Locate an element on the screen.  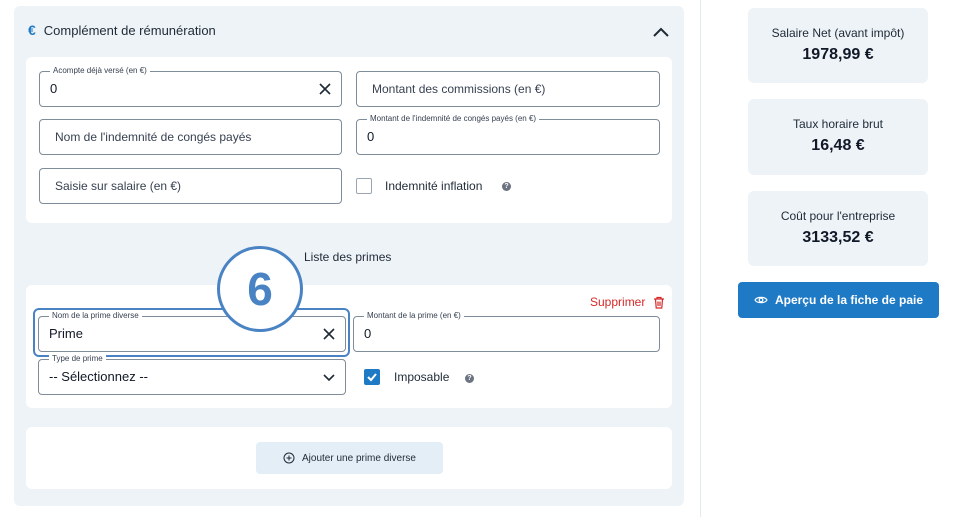
primes-title: Liste des primes is located at coordinates (348, 257).